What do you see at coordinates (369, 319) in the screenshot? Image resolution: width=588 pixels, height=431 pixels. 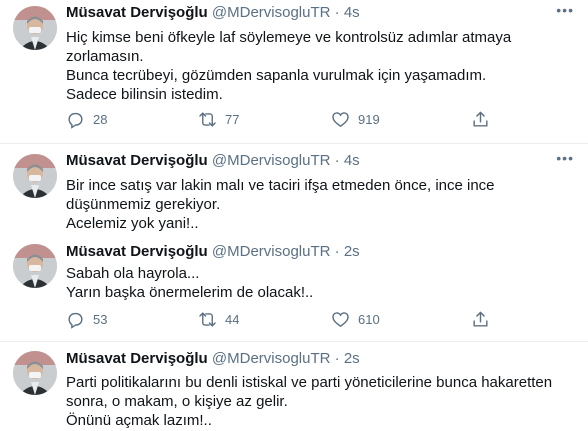 I see `like-count: 610` at bounding box center [369, 319].